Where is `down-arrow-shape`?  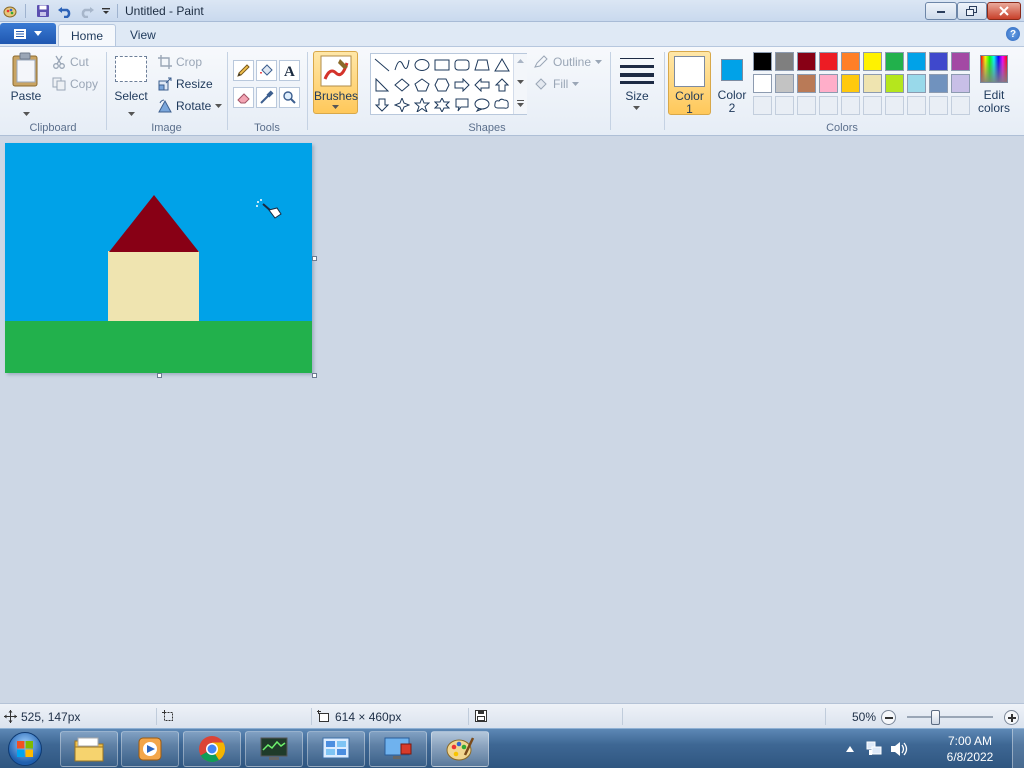
down-arrow-shape is located at coordinates (382, 104).